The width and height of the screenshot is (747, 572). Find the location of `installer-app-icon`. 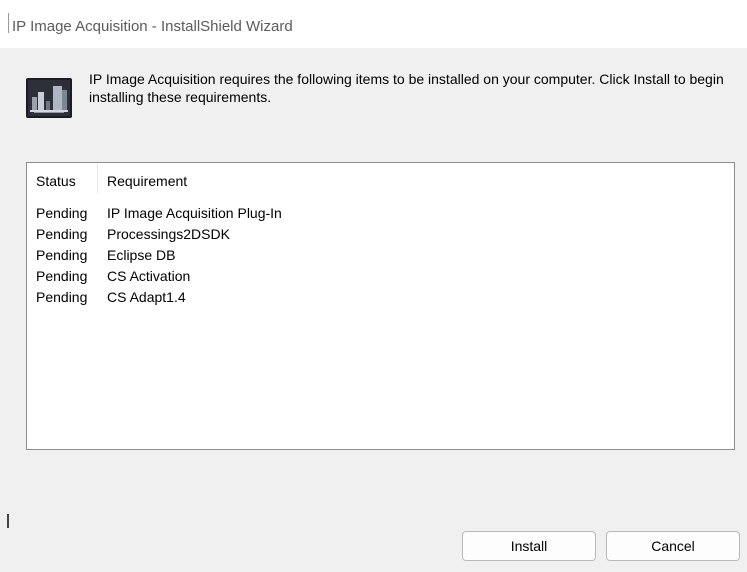

installer-app-icon is located at coordinates (49, 98).